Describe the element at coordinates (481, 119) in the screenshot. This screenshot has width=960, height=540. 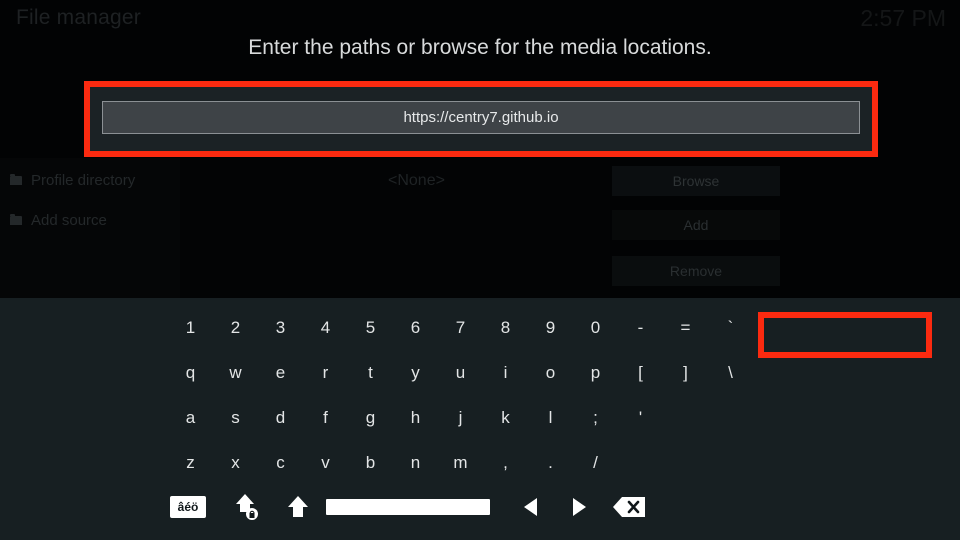
I see `path-input-highlight-box` at that location.